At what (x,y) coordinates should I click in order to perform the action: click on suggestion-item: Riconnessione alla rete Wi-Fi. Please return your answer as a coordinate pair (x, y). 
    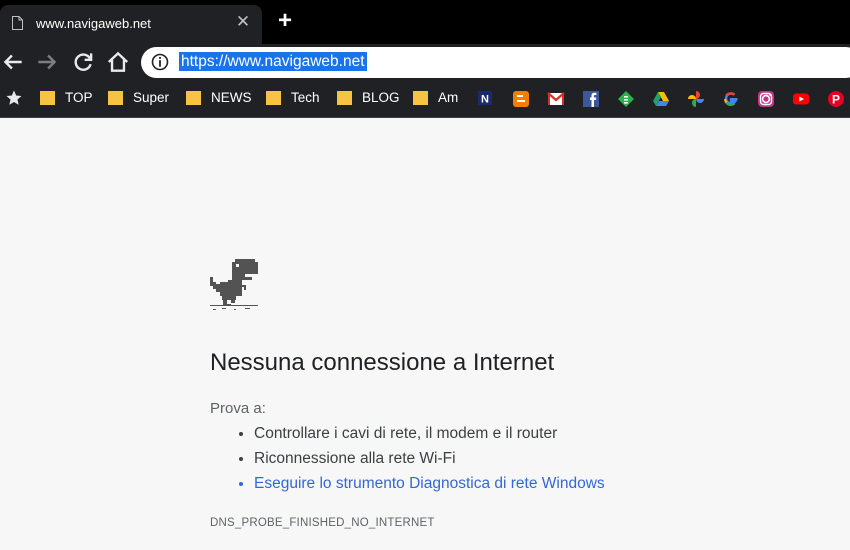
    Looking at the image, I should click on (429, 459).